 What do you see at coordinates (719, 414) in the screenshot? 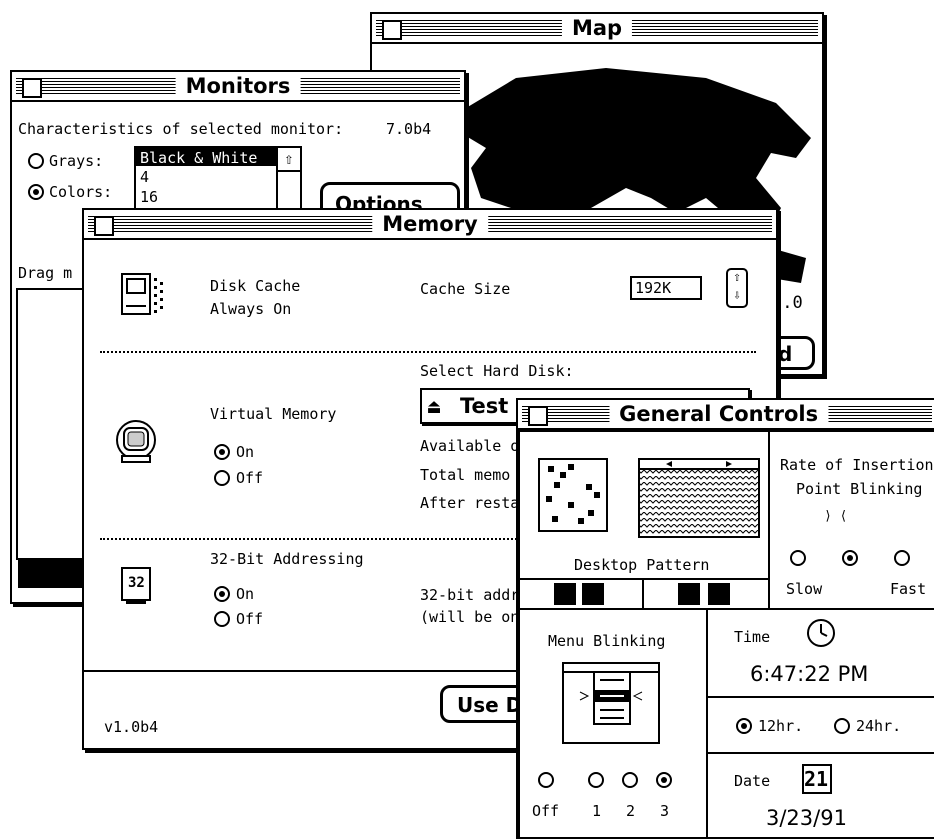
I see `general-controls-title: General Controls` at bounding box center [719, 414].